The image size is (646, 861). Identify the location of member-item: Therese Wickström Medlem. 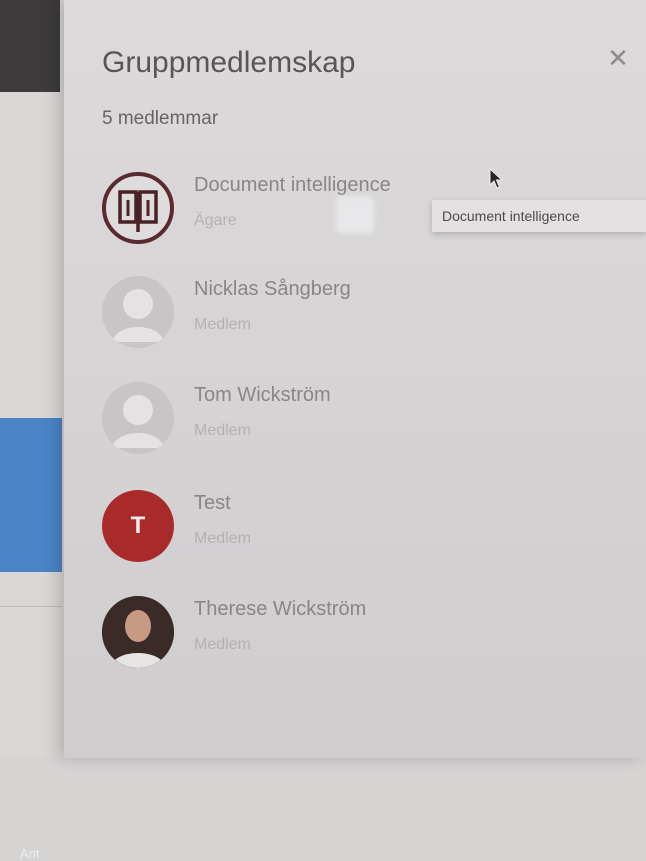
(302, 636).